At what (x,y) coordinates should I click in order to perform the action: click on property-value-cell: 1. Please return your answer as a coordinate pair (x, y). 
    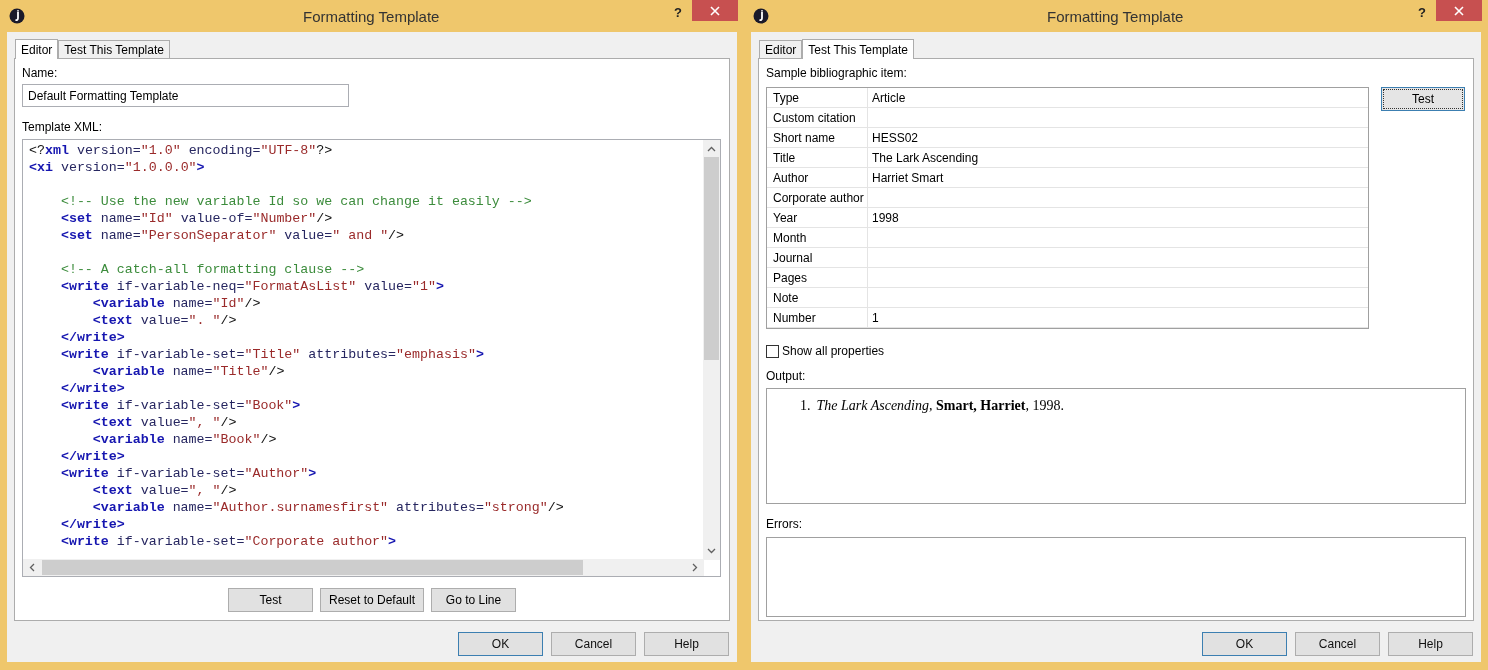
    Looking at the image, I should click on (1118, 317).